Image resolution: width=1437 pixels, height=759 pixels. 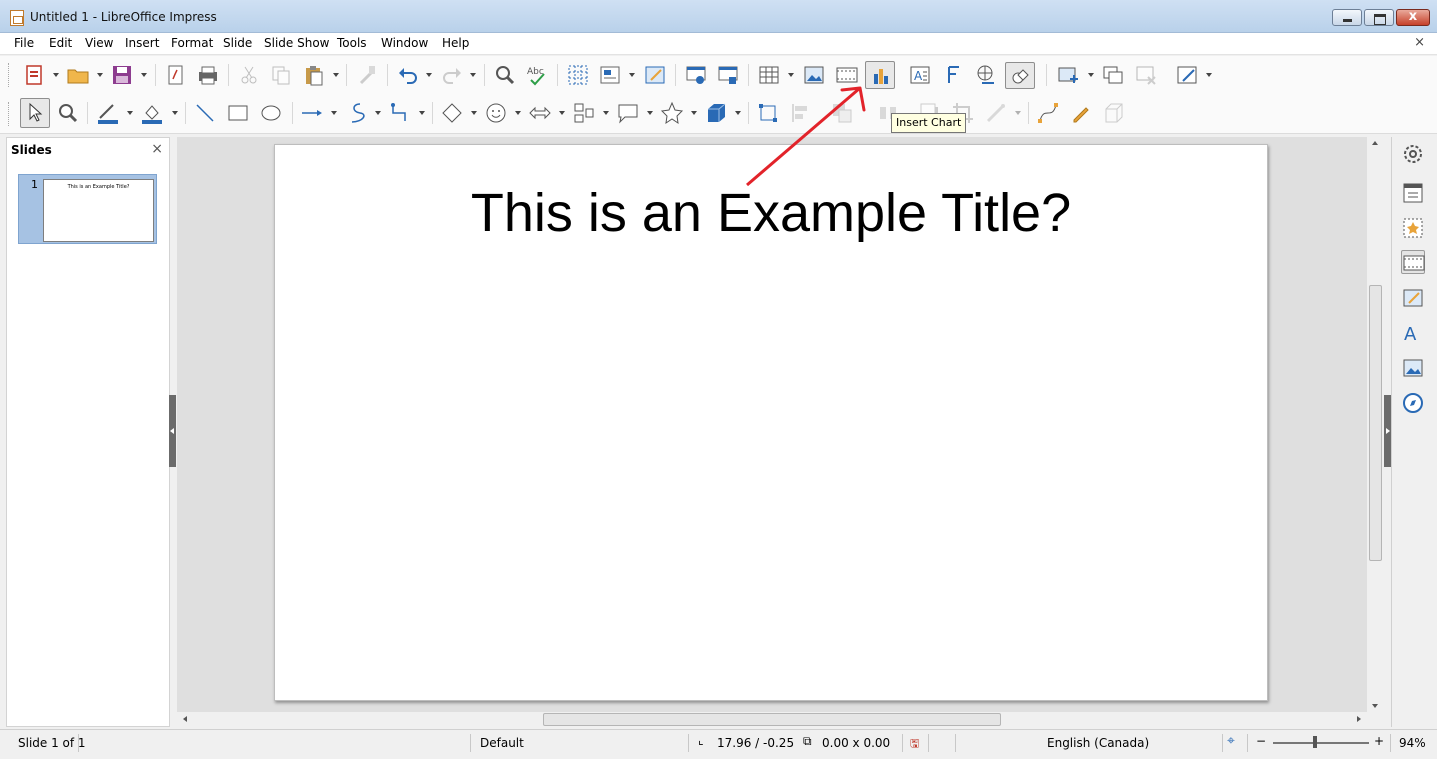 What do you see at coordinates (791, 75) in the screenshot?
I see `table-dropdown` at bounding box center [791, 75].